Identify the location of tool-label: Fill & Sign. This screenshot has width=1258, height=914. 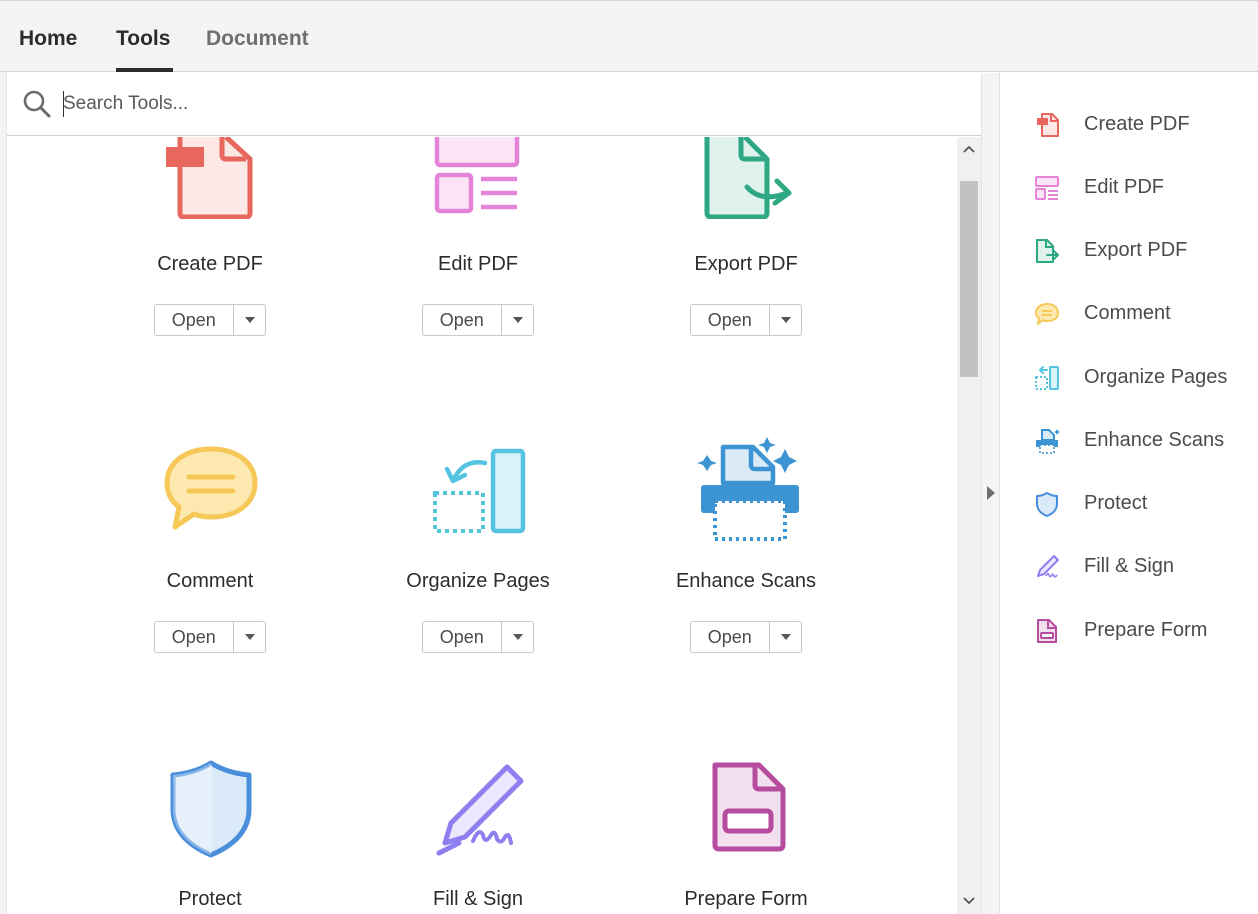
(478, 899).